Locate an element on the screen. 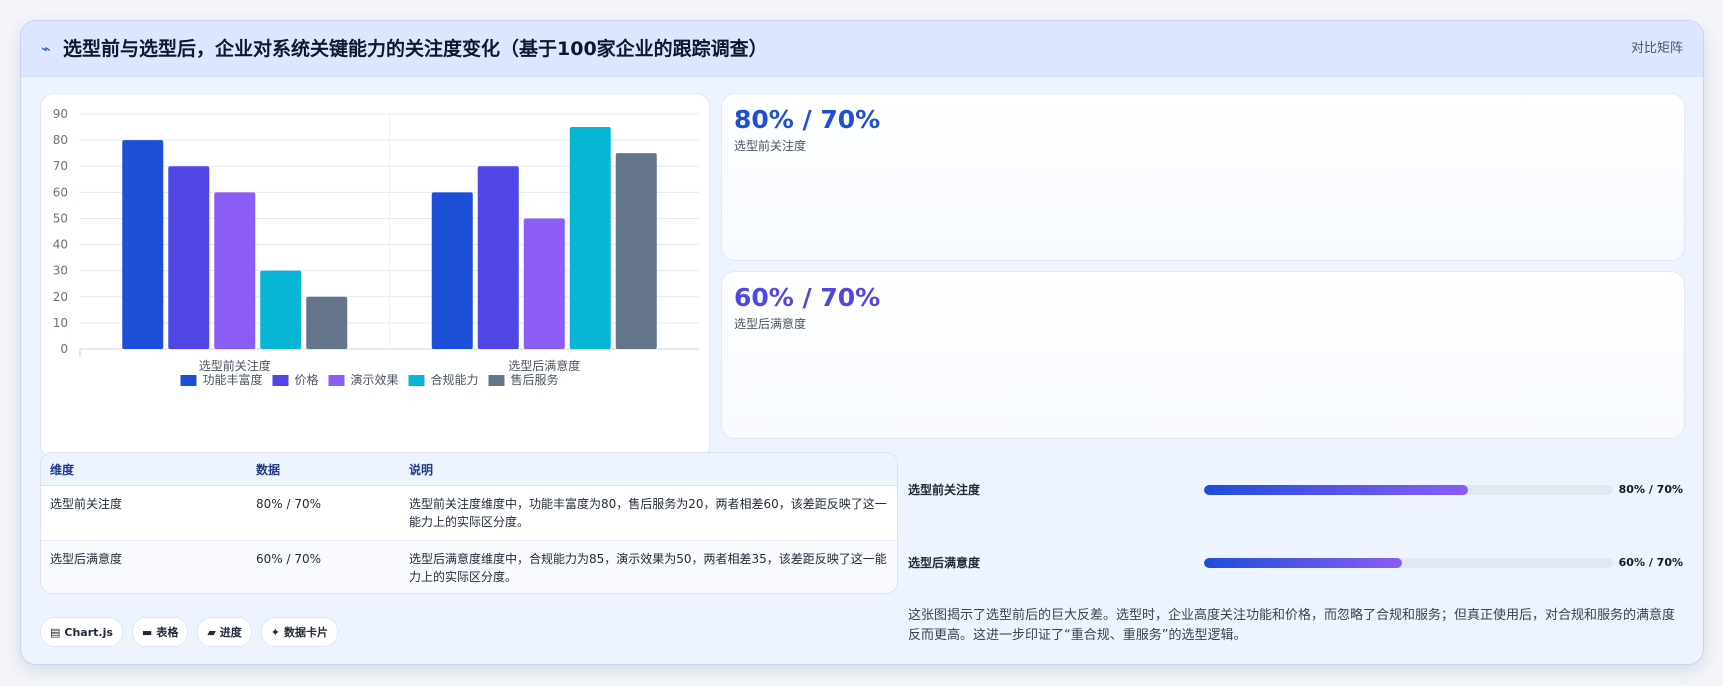 The width and height of the screenshot is (1723, 686). cell-dimension: 选型后满意度 is located at coordinates (144, 566).